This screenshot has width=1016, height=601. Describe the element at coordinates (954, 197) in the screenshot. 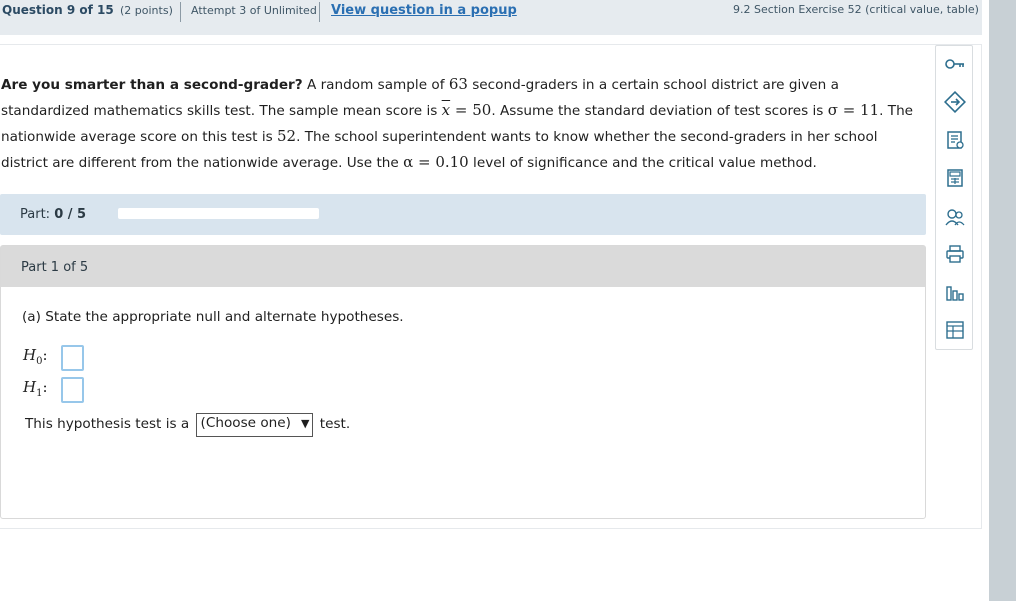

I see `tool-column` at that location.